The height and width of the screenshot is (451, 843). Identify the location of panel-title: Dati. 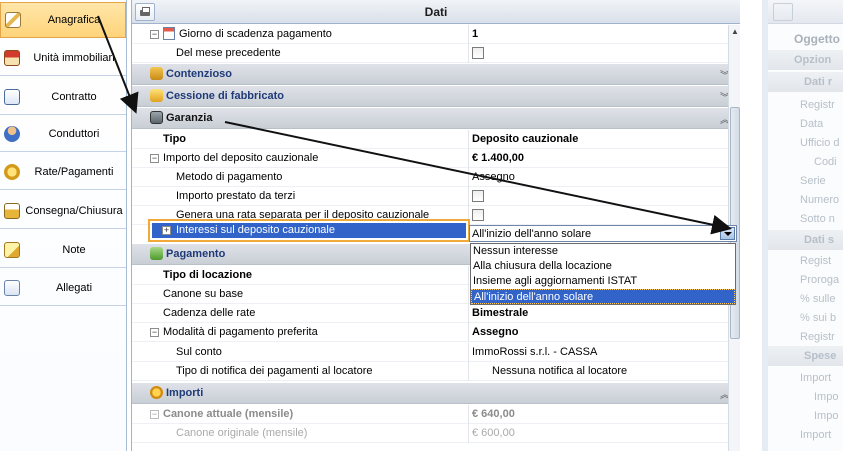
(436, 12).